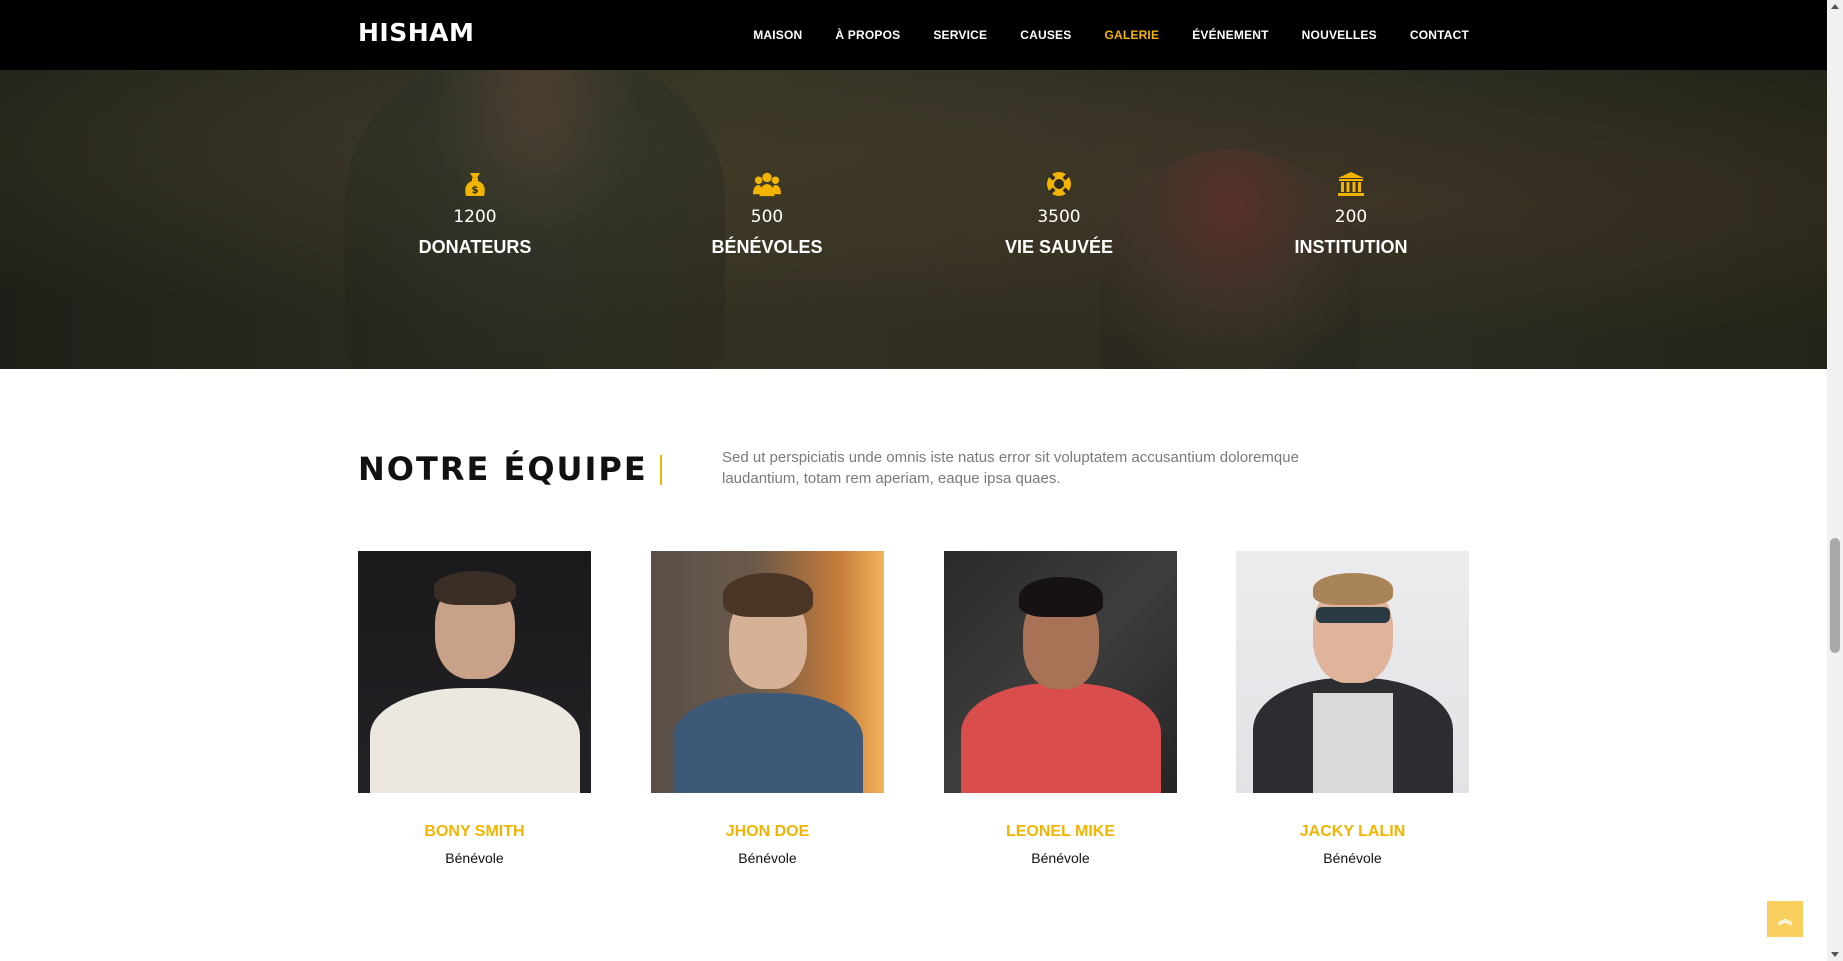 The width and height of the screenshot is (1843, 961). I want to click on life-ring-icon, so click(1059, 184).